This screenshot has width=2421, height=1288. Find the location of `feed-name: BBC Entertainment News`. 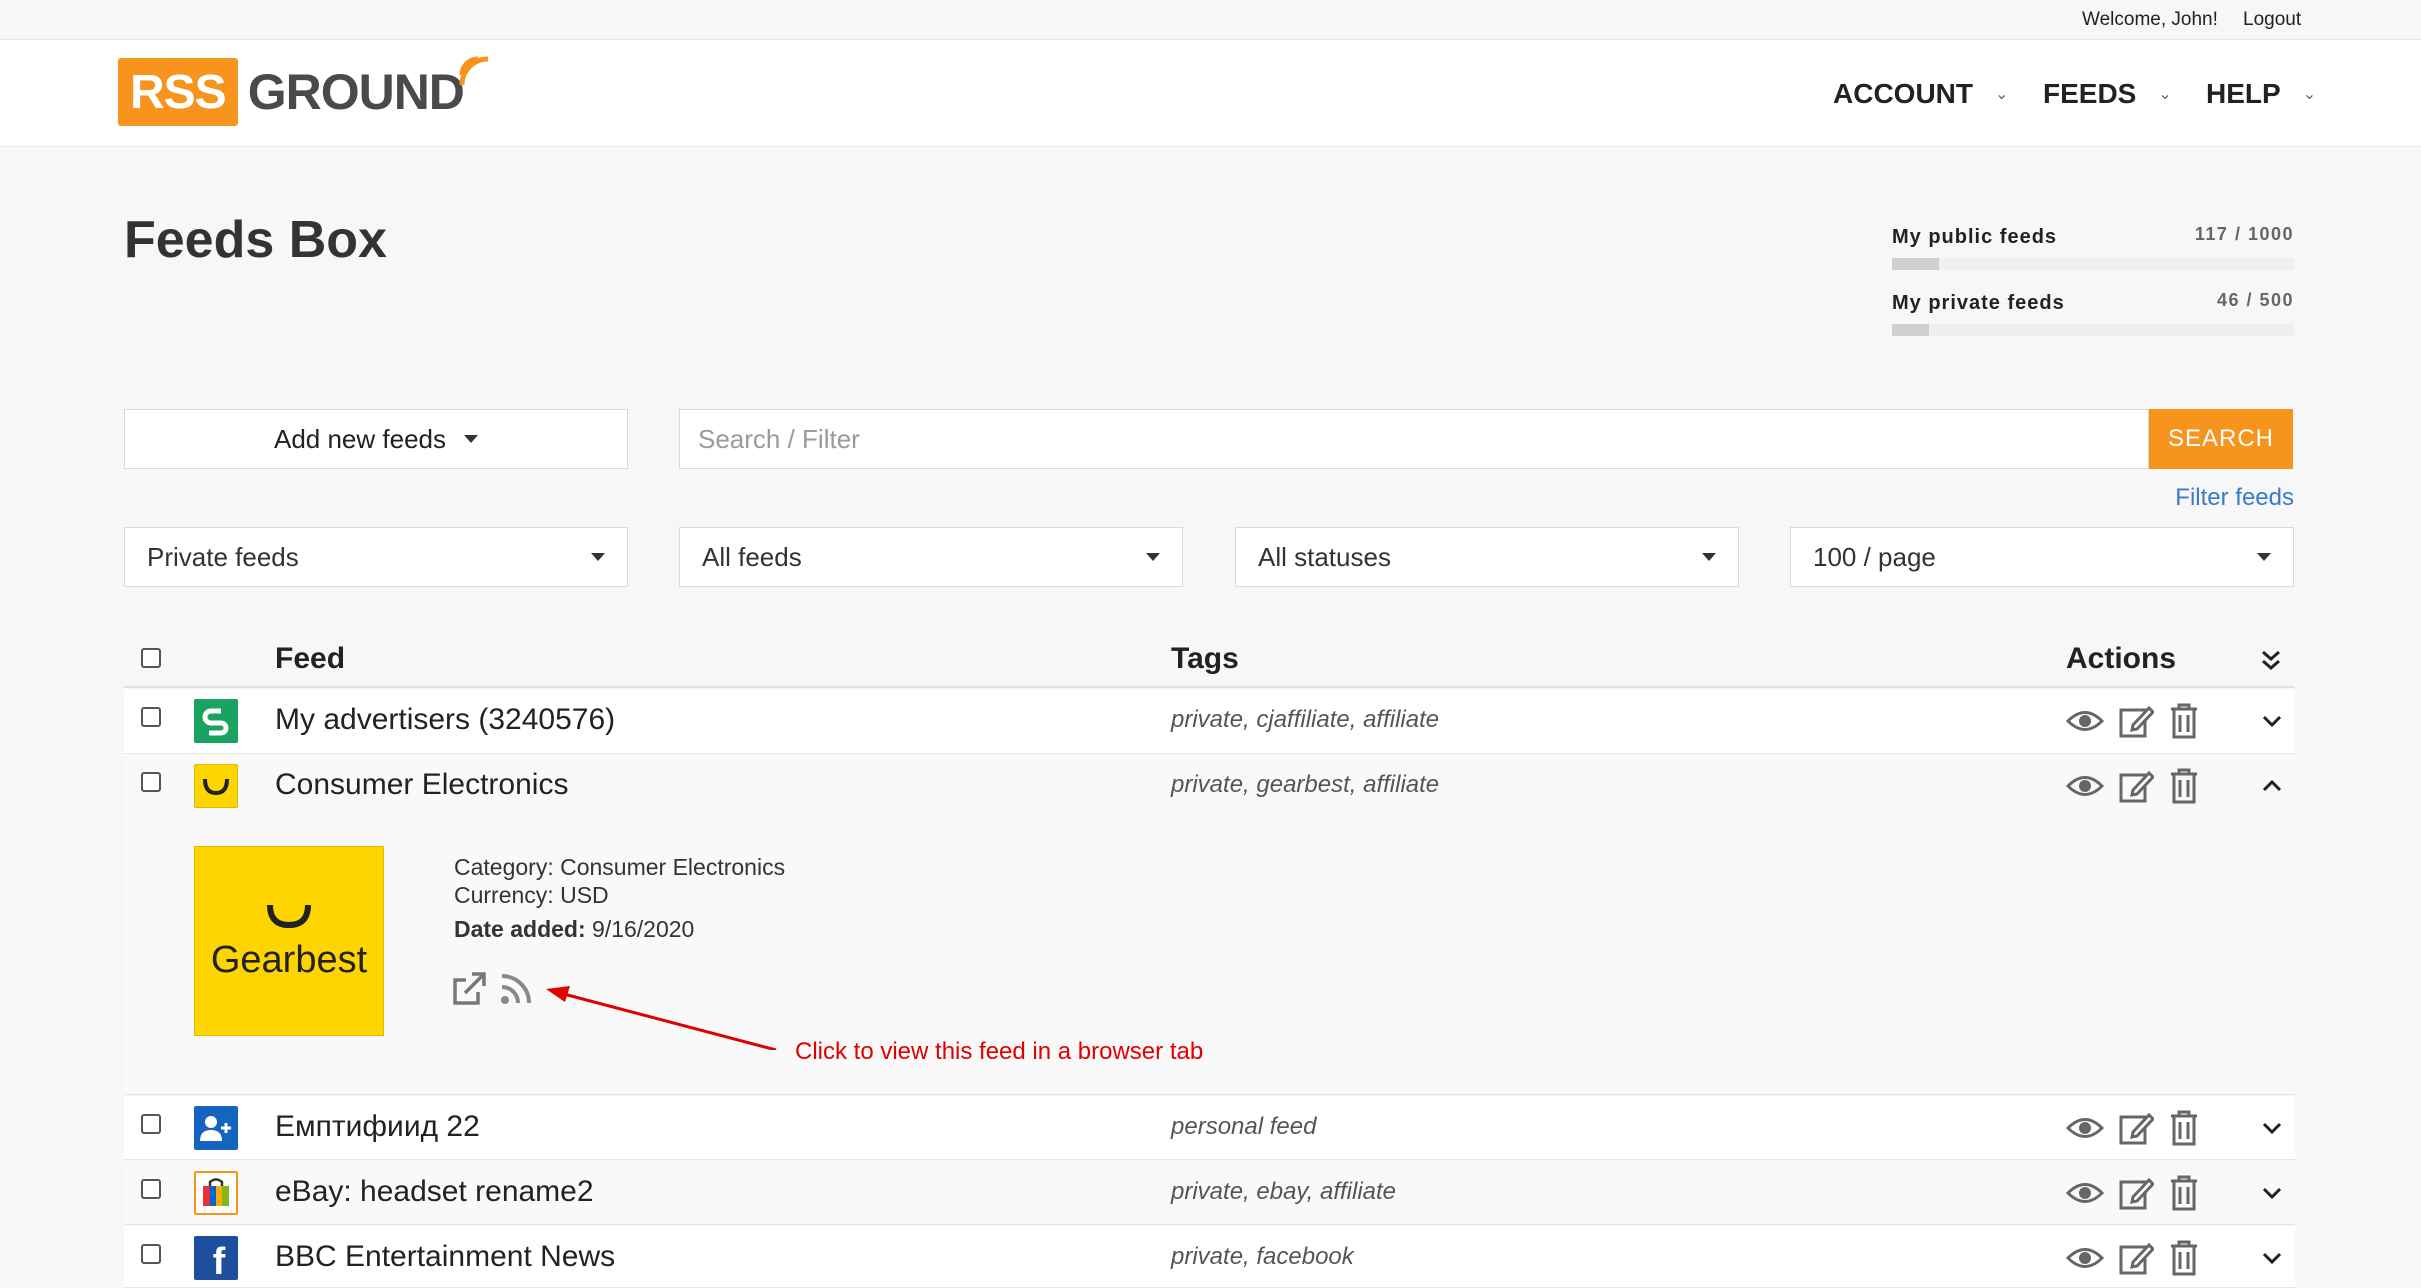

feed-name: BBC Entertainment News is located at coordinates (445, 1257).